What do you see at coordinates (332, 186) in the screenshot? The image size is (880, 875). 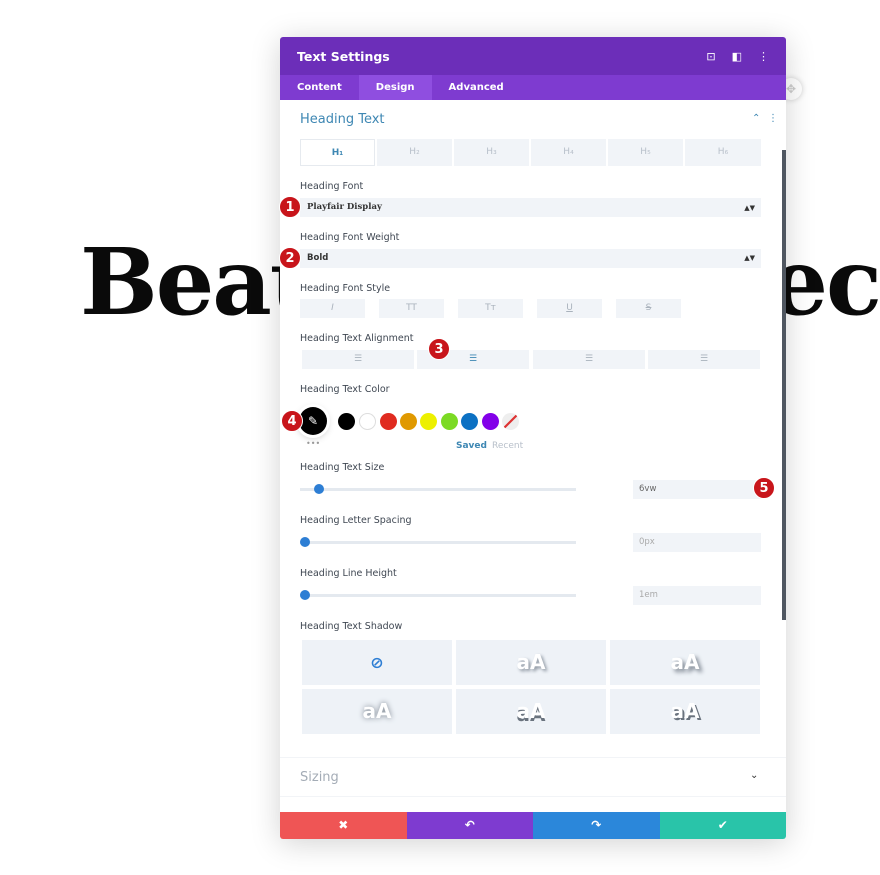 I see `heading-font-label: Heading Font` at bounding box center [332, 186].